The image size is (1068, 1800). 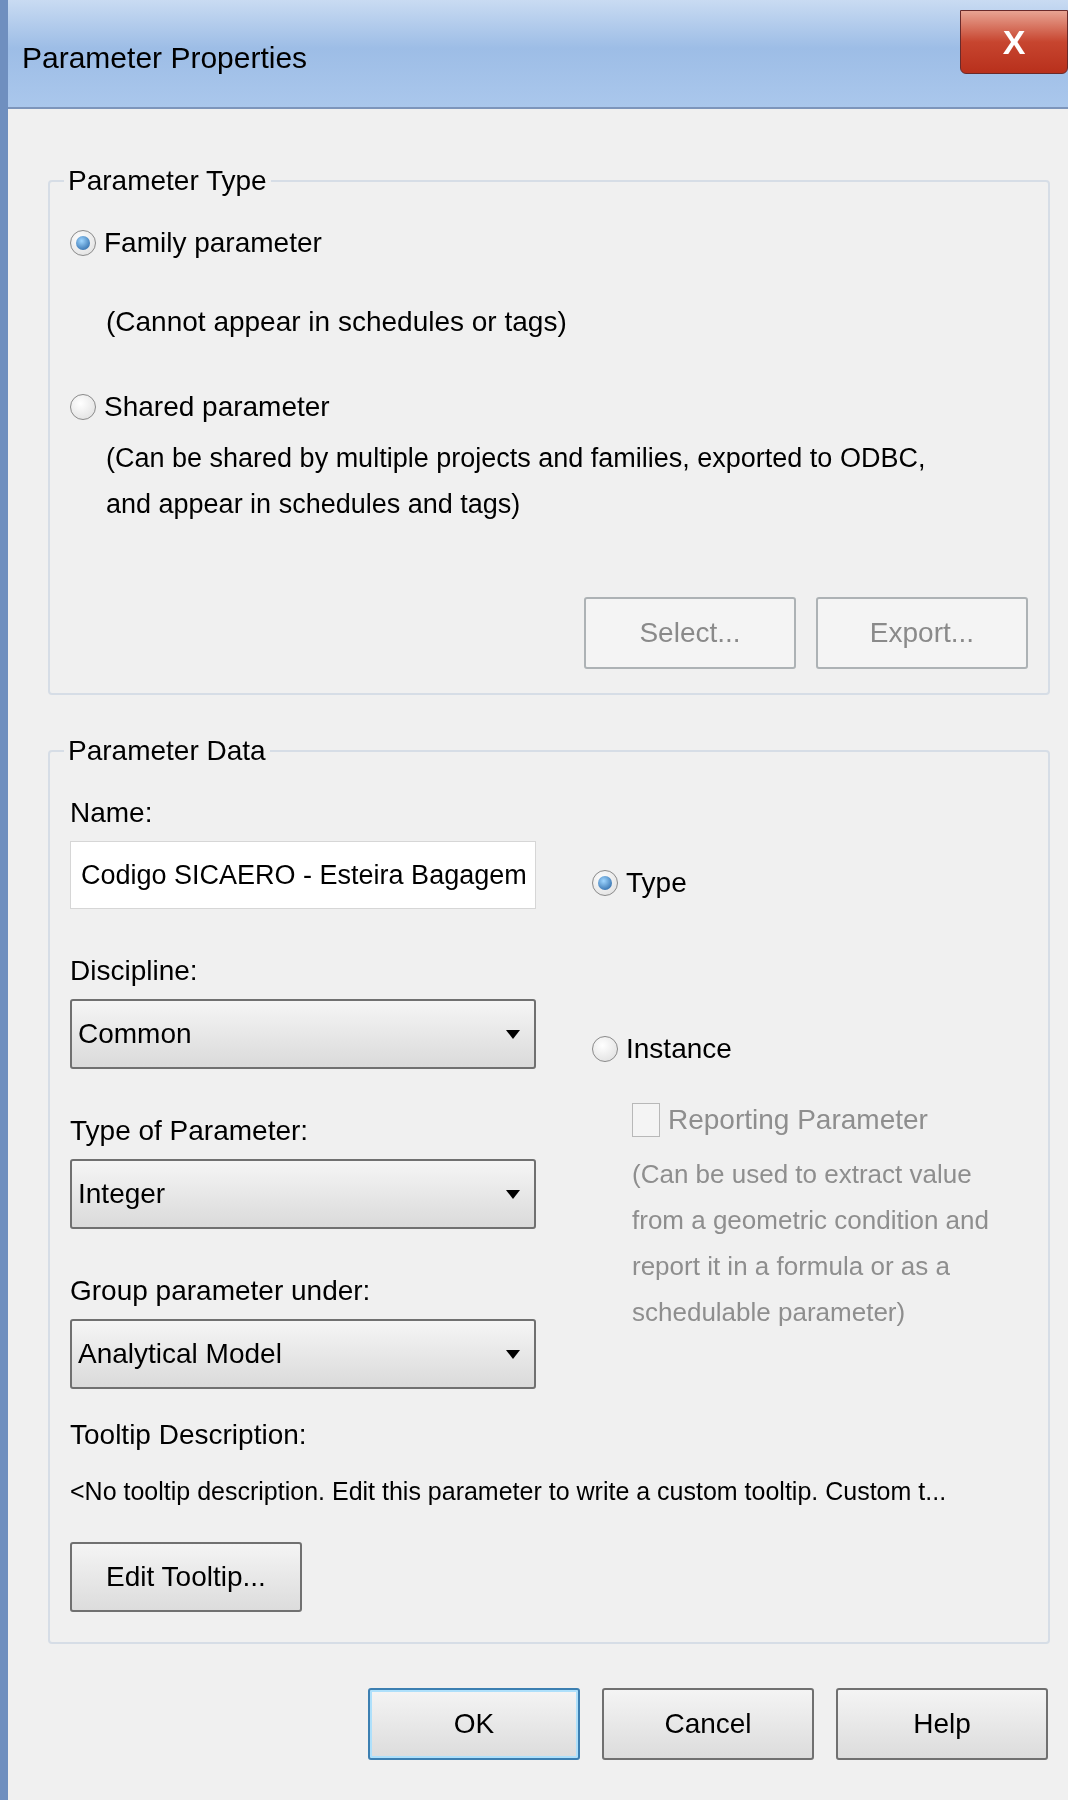 What do you see at coordinates (337, 322) in the screenshot?
I see `option-note: (Cannot appear in schedules or tags)` at bounding box center [337, 322].